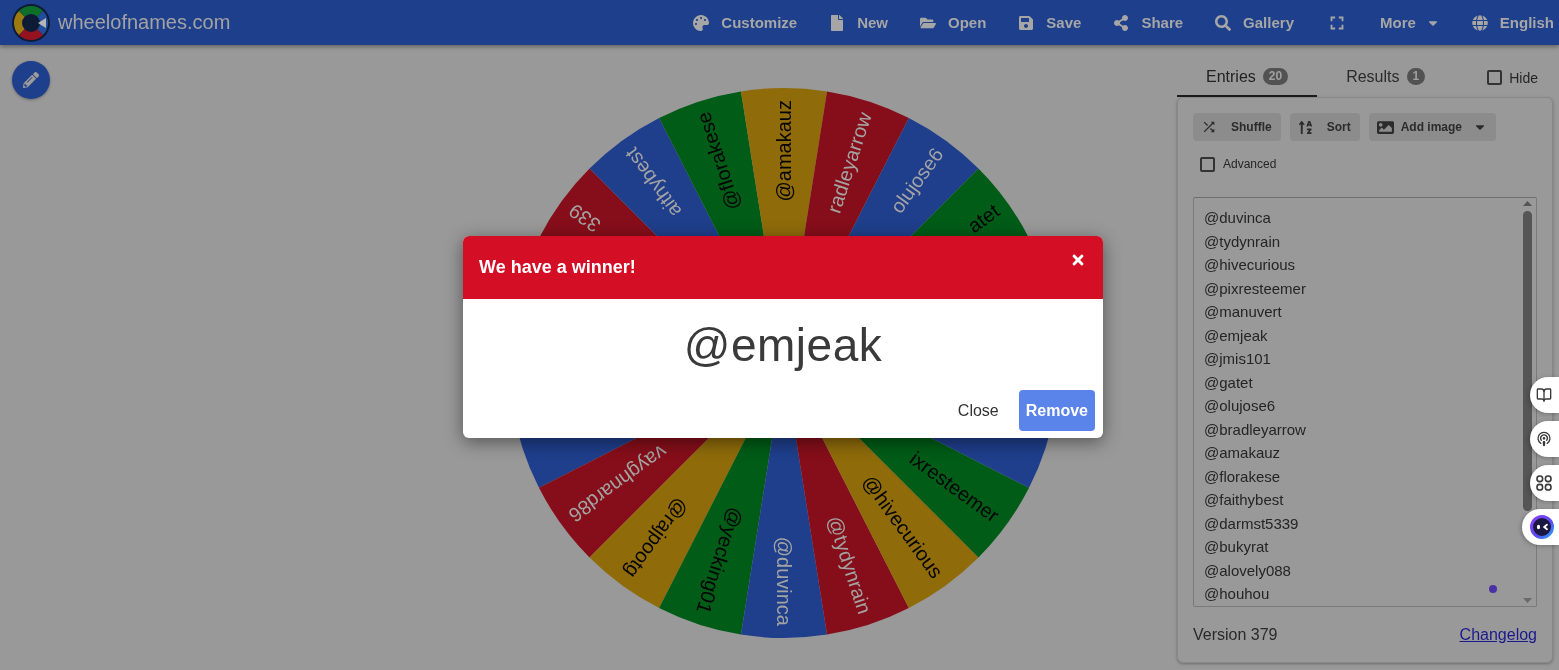 The width and height of the screenshot is (1559, 670). What do you see at coordinates (1324, 127) in the screenshot?
I see `toolbar-button: Sort` at bounding box center [1324, 127].